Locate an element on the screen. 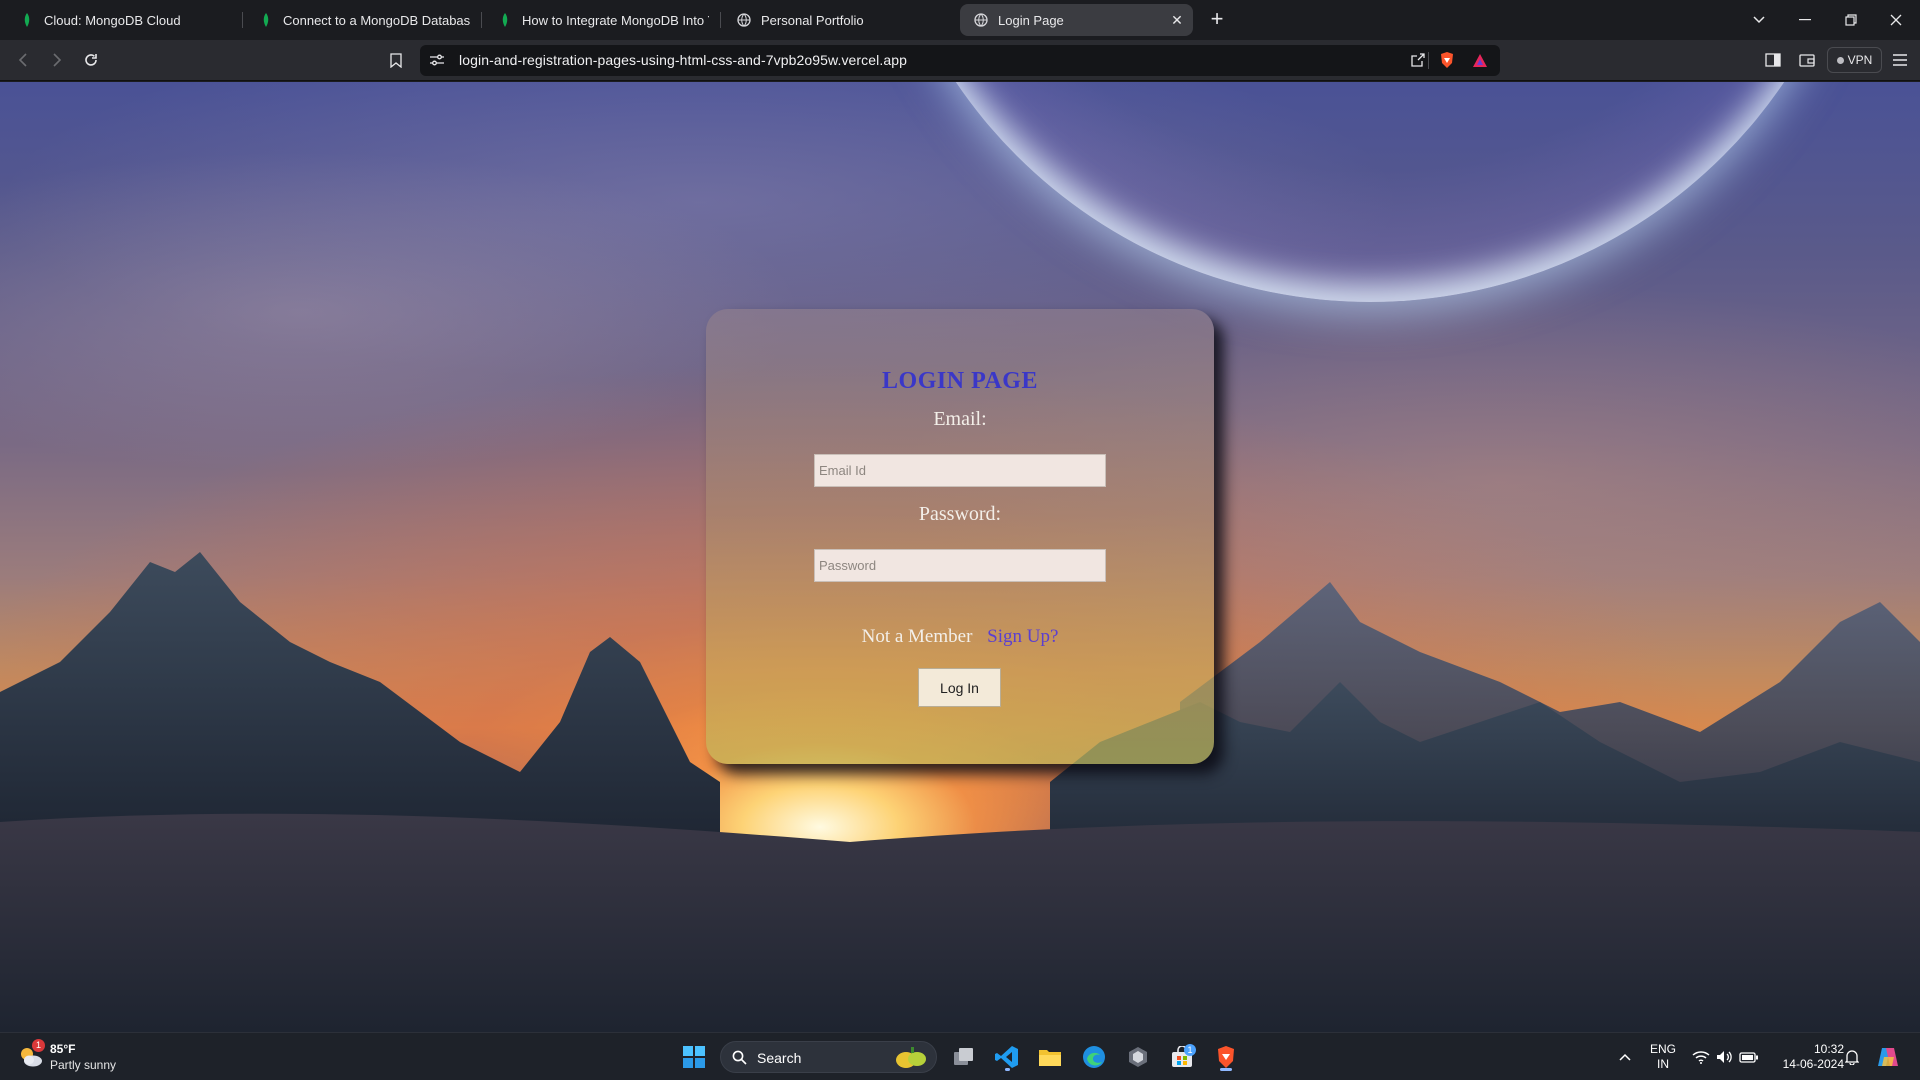 Image resolution: width=1920 pixels, height=1080 pixels. clock-time: 10:32 is located at coordinates (1828, 1049).